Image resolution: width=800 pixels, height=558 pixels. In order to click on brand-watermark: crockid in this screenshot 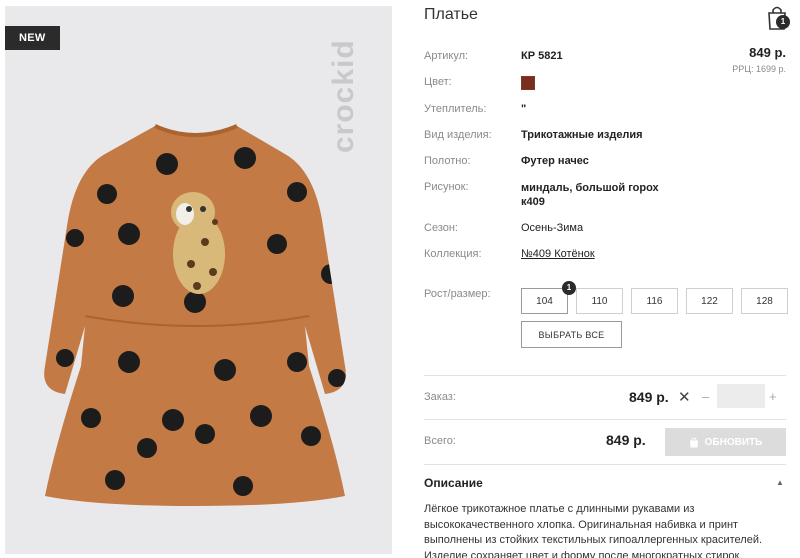, I will do `click(343, 96)`.